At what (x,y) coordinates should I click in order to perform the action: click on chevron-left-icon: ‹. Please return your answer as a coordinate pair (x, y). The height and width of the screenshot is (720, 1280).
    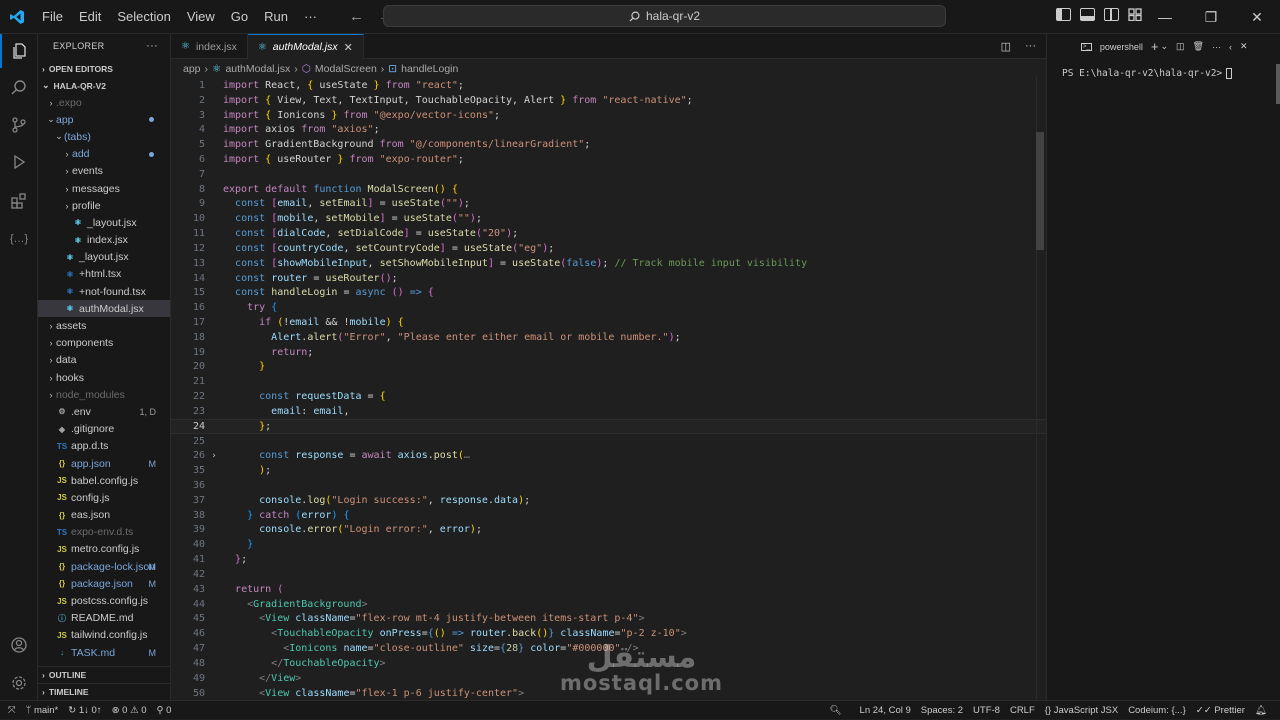
    Looking at the image, I should click on (1230, 47).